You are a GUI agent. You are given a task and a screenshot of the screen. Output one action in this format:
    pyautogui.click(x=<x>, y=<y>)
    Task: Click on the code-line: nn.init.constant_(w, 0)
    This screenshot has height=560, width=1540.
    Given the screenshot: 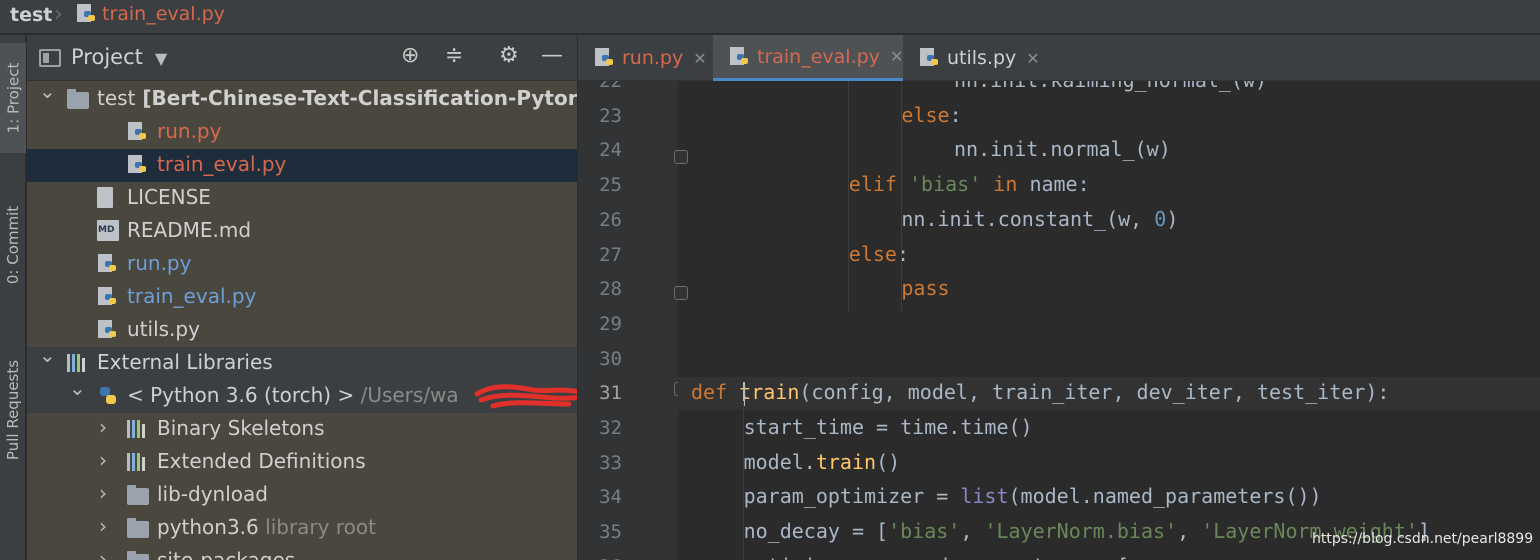 What is the action you would take?
    pyautogui.click(x=1039, y=219)
    